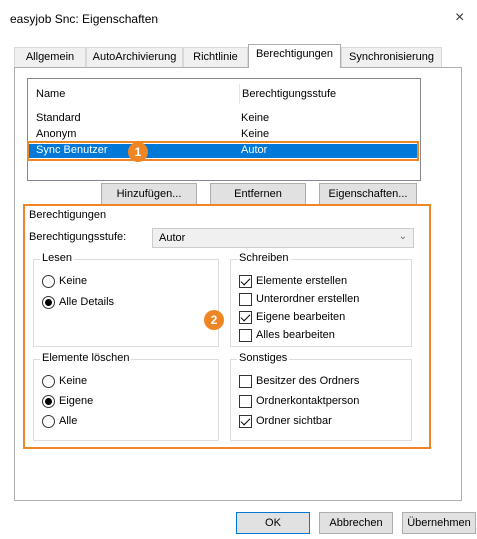 Image resolution: width=477 pixels, height=539 pixels. Describe the element at coordinates (258, 194) in the screenshot. I see `remove-button: Entfernen` at that location.